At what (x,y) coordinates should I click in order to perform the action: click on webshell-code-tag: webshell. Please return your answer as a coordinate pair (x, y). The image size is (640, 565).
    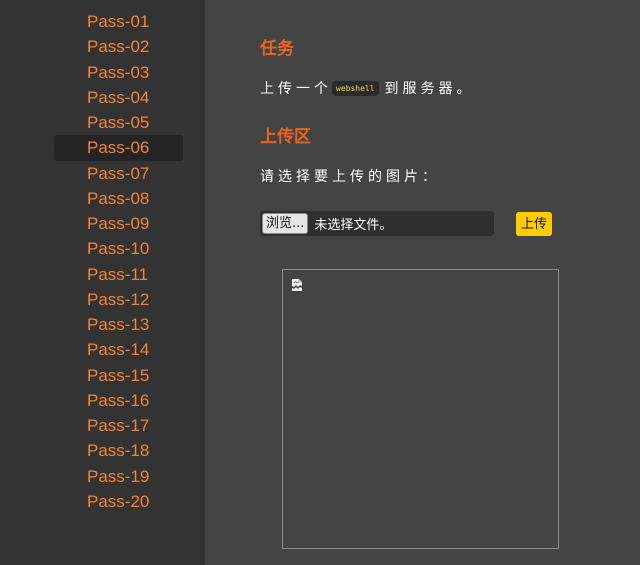
    Looking at the image, I should click on (355, 88).